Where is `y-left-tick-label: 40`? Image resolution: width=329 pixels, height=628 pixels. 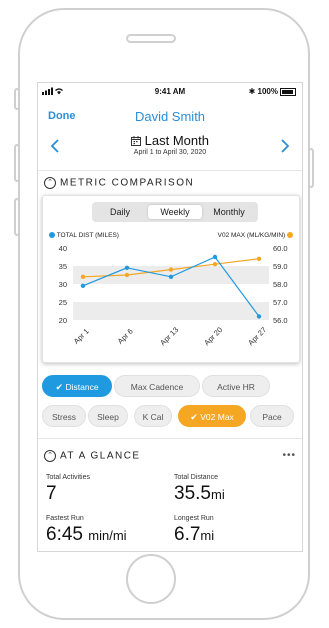
y-left-tick-label: 40 is located at coordinates (63, 248).